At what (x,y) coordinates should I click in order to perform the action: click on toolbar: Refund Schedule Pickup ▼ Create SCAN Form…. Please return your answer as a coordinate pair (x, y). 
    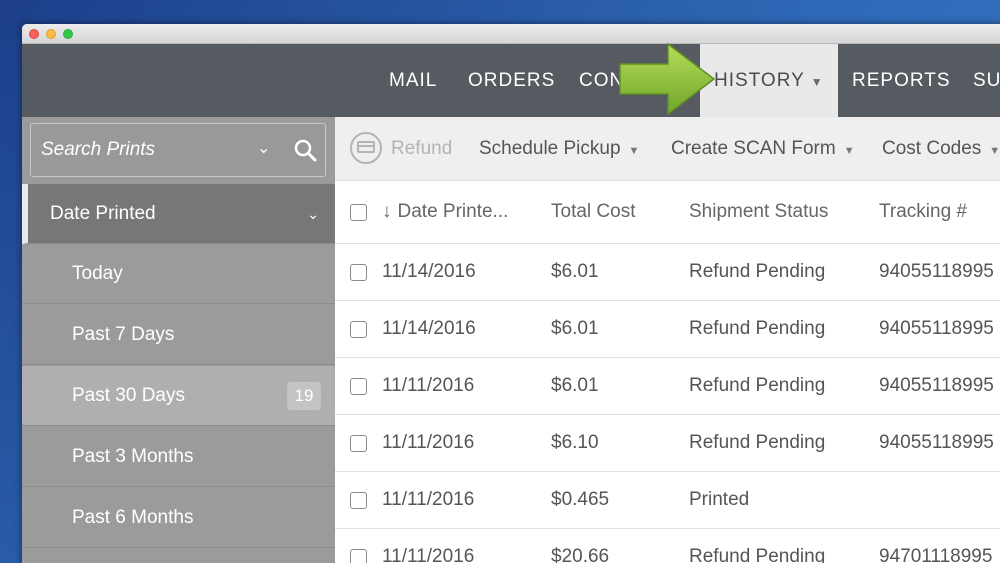
    Looking at the image, I should click on (667, 149).